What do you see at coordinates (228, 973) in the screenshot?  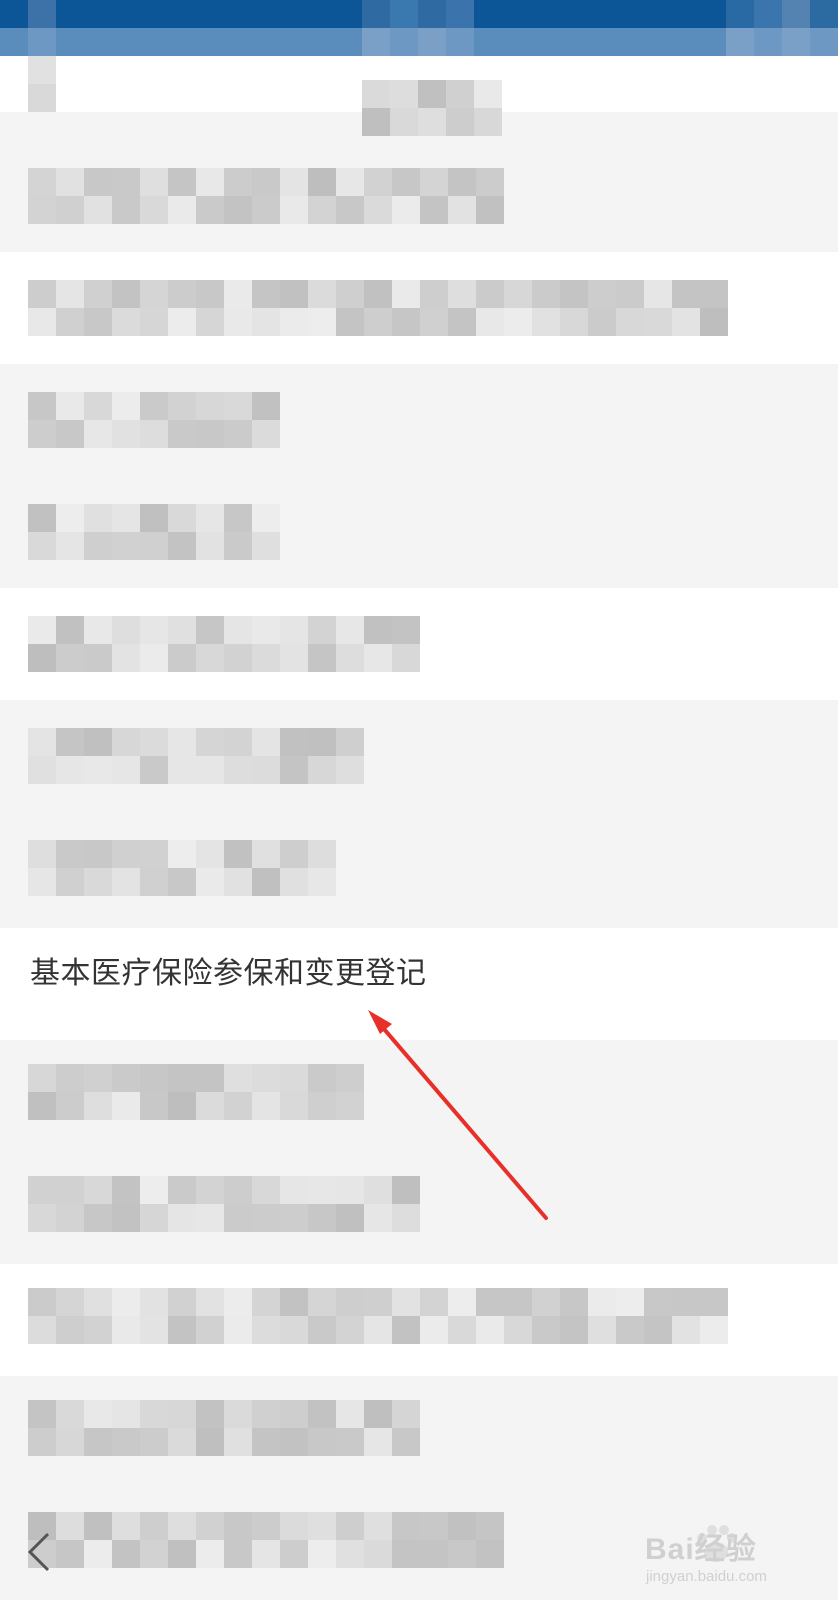 I see `list-item-label: 基本医疗保险参保和变更登记` at bounding box center [228, 973].